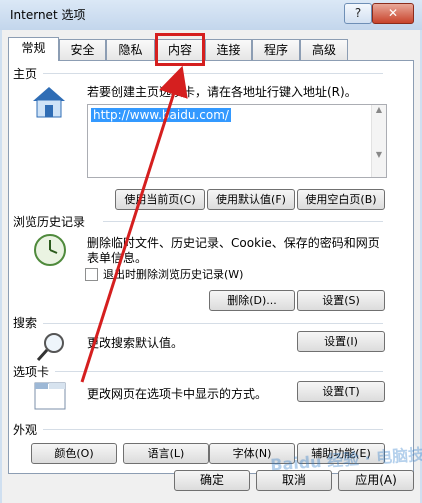  Describe the element at coordinates (33, 49) in the screenshot. I see `tab-general: 常规` at that location.